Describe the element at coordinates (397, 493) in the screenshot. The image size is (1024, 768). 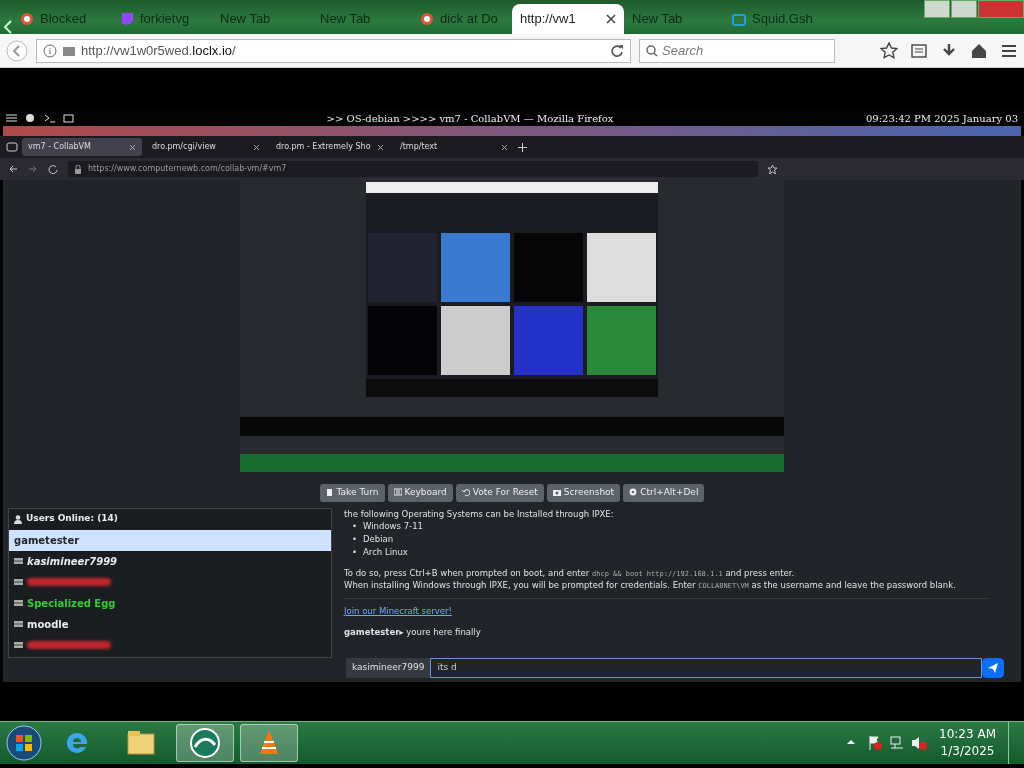
I see `keyboard-icon` at that location.